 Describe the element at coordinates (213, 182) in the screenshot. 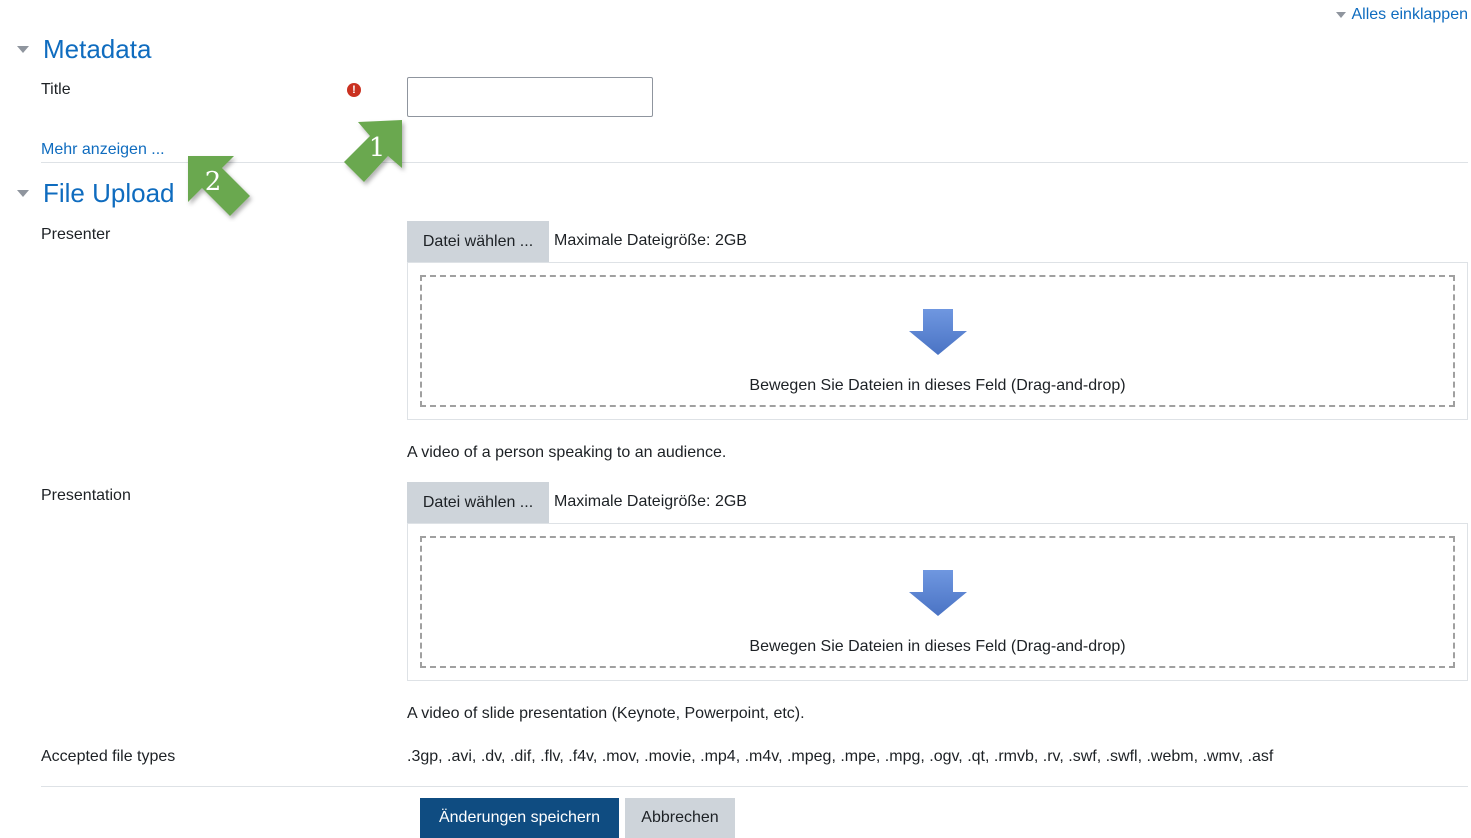

I see `callout-2-number: 2` at that location.